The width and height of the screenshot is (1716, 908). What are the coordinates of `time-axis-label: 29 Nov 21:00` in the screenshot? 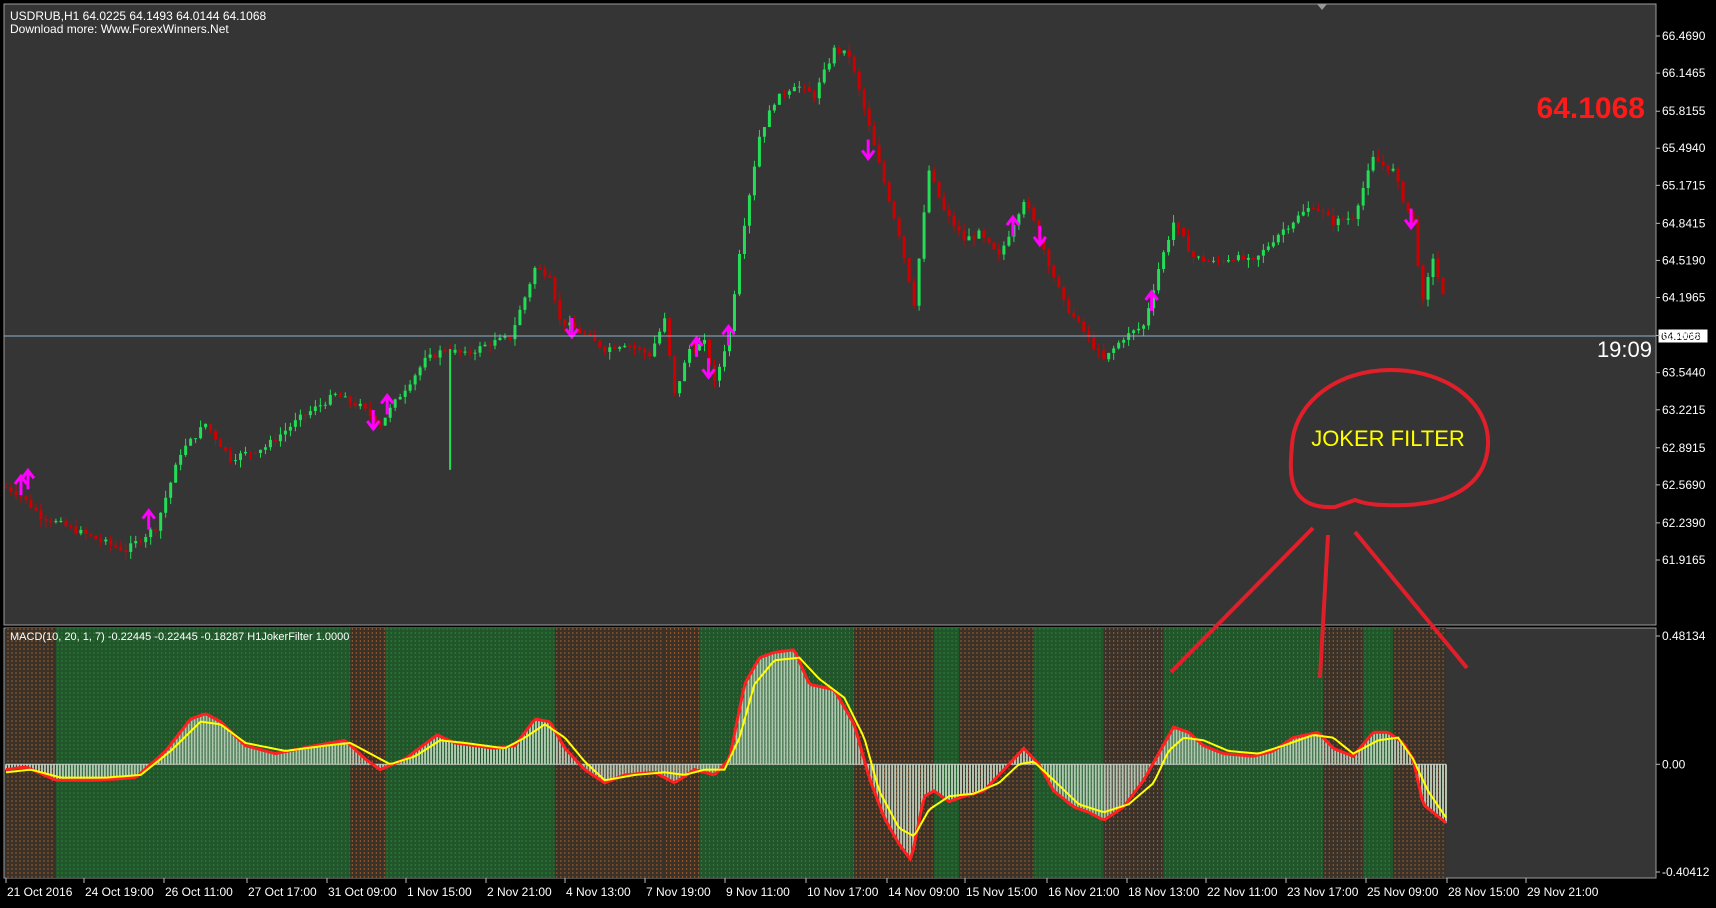 It's located at (1563, 892).